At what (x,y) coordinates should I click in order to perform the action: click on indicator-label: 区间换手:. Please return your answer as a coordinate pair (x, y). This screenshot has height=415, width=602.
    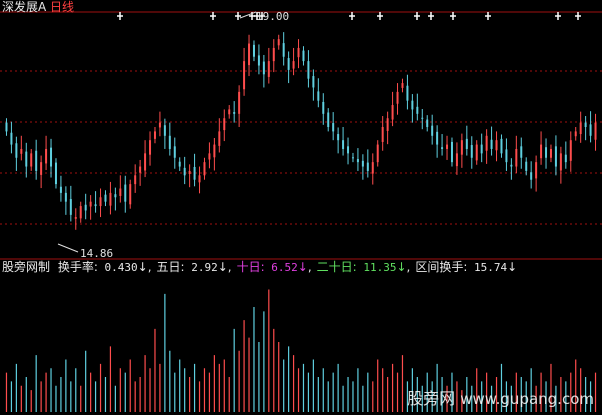
    Looking at the image, I should click on (441, 267).